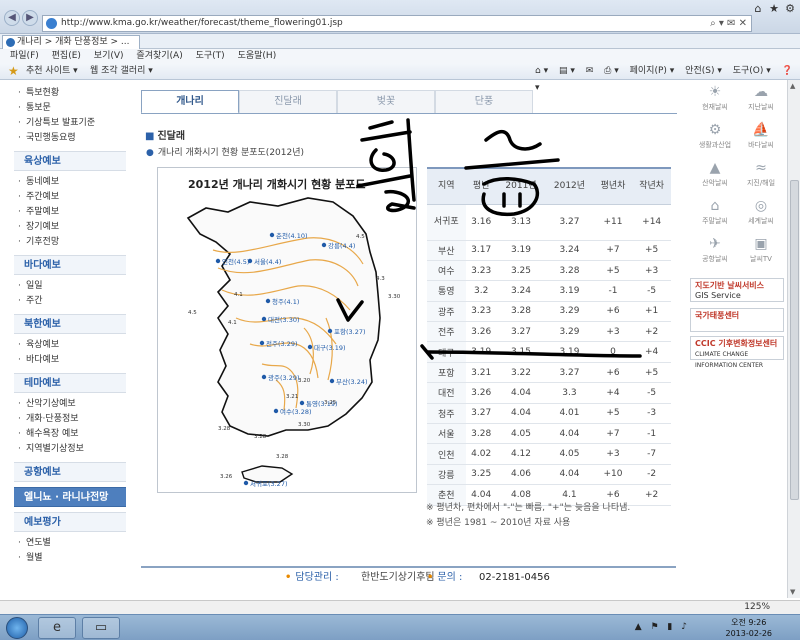 Image resolution: width=800 pixels, height=640 pixels. What do you see at coordinates (101, 628) in the screenshot?
I see `taskbar-folder-icon: ▭` at bounding box center [101, 628].